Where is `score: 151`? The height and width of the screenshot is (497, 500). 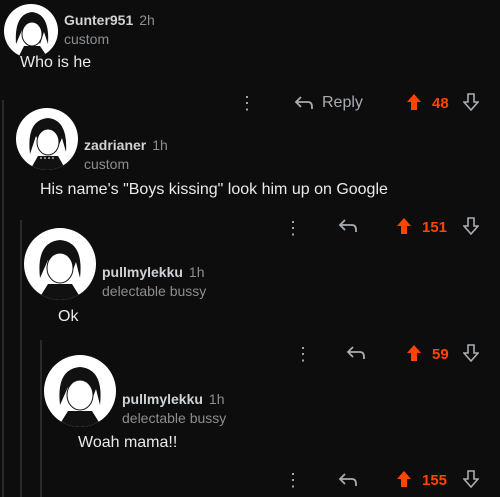 score: 151 is located at coordinates (435, 227).